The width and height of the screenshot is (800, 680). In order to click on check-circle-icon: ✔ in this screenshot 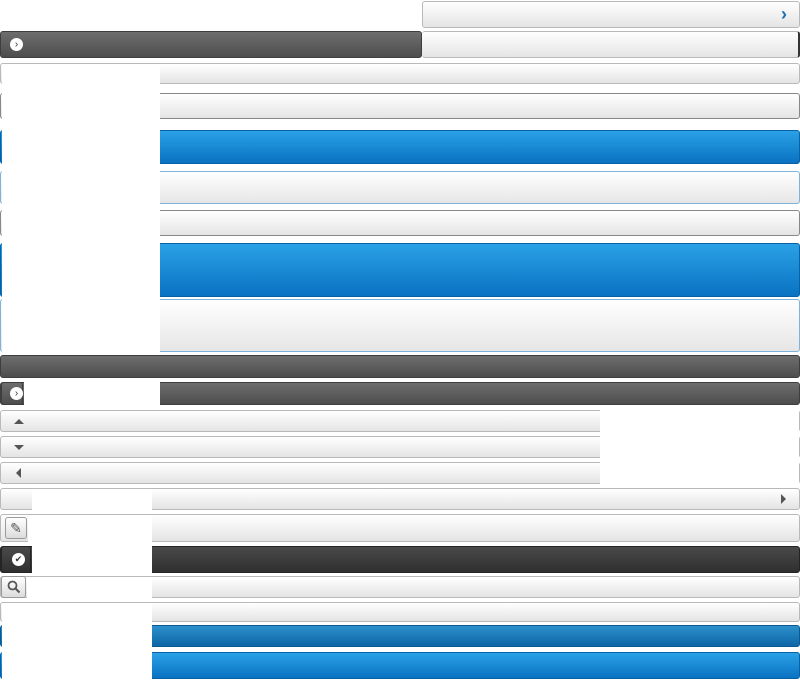, I will do `click(18, 559)`.